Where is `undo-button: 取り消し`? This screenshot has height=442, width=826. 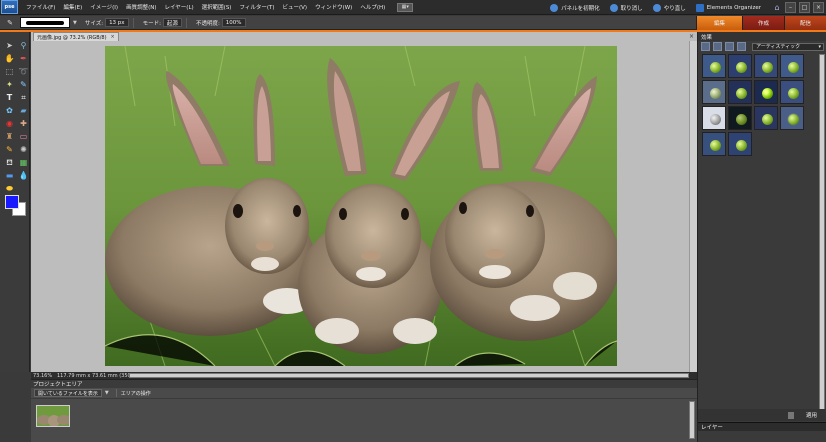
undo-button: 取り消し is located at coordinates (626, 7).